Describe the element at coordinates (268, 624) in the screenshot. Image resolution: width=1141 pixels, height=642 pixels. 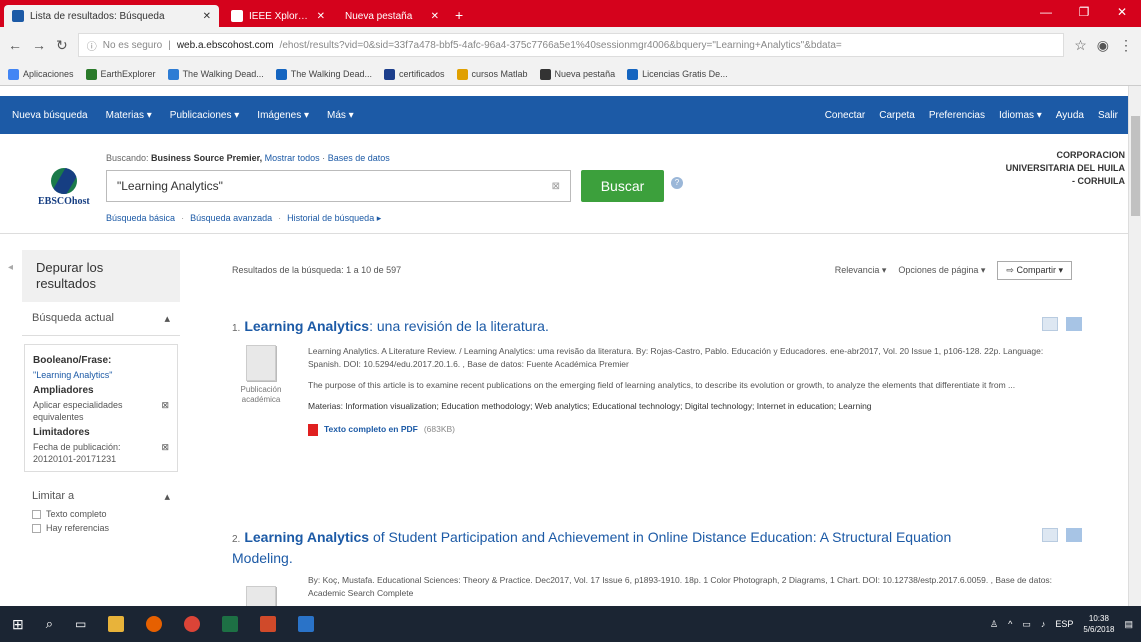
I see `paint-icon` at that location.